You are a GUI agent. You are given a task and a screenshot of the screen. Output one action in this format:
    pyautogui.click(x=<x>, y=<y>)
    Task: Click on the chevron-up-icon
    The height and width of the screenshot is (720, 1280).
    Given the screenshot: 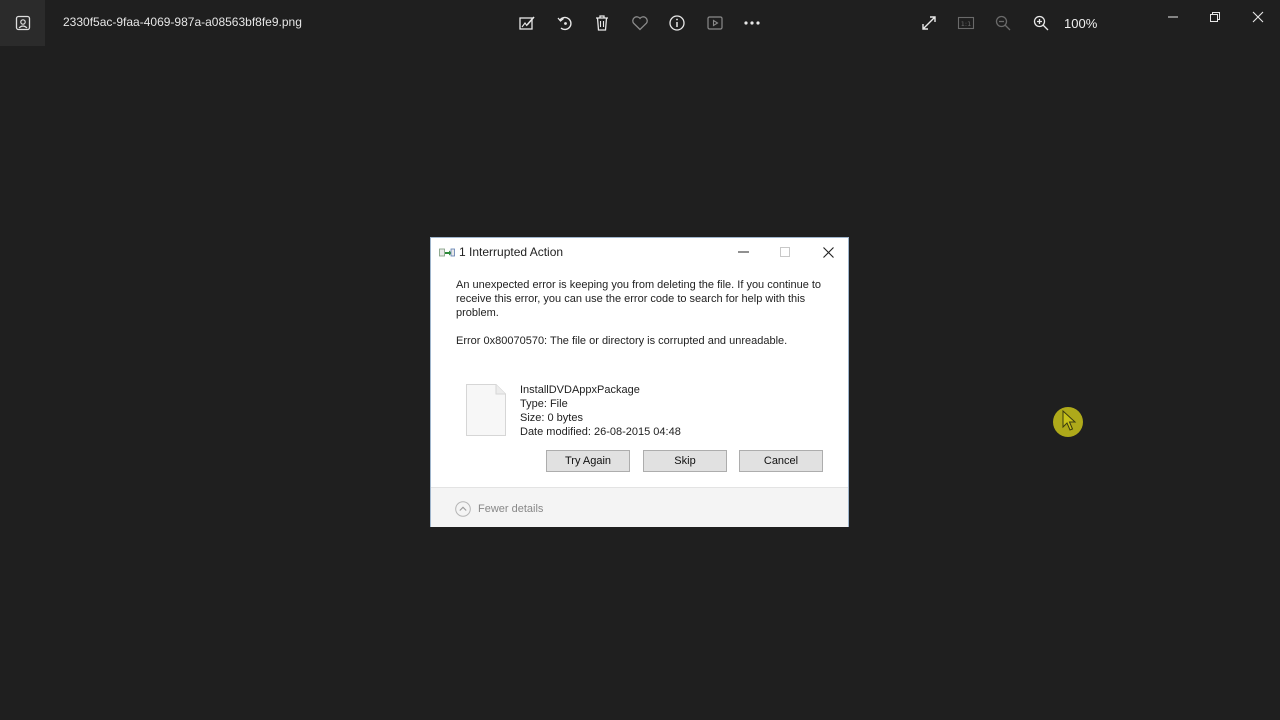 What is the action you would take?
    pyautogui.click(x=463, y=509)
    